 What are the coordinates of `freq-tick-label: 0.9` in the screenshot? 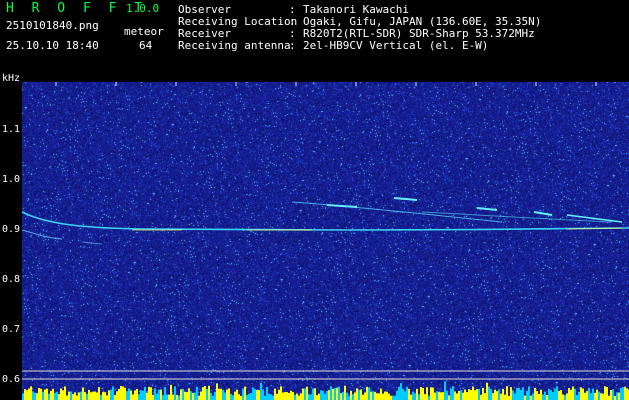 It's located at (11, 229).